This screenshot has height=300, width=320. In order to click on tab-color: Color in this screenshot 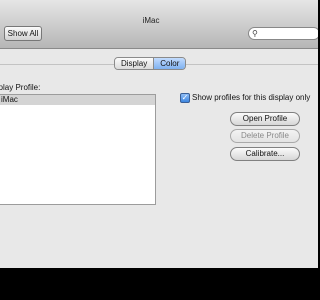, I will do `click(169, 63)`.